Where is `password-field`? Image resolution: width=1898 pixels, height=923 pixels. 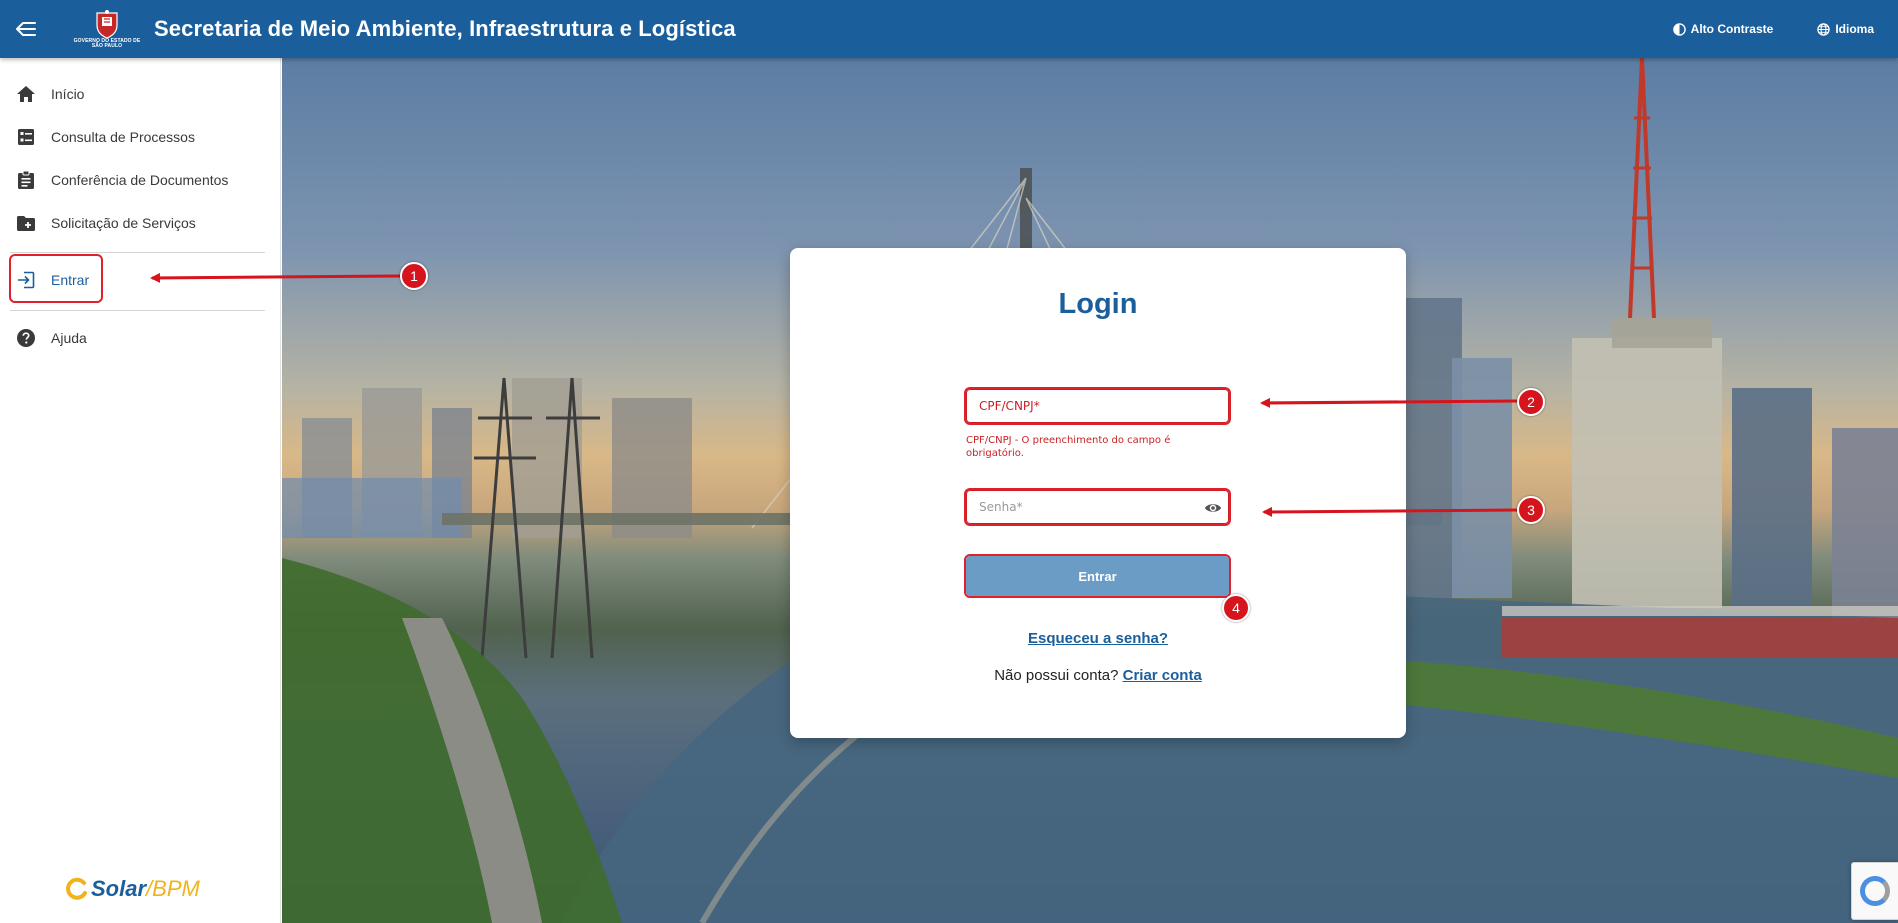
password-field is located at coordinates (1097, 507).